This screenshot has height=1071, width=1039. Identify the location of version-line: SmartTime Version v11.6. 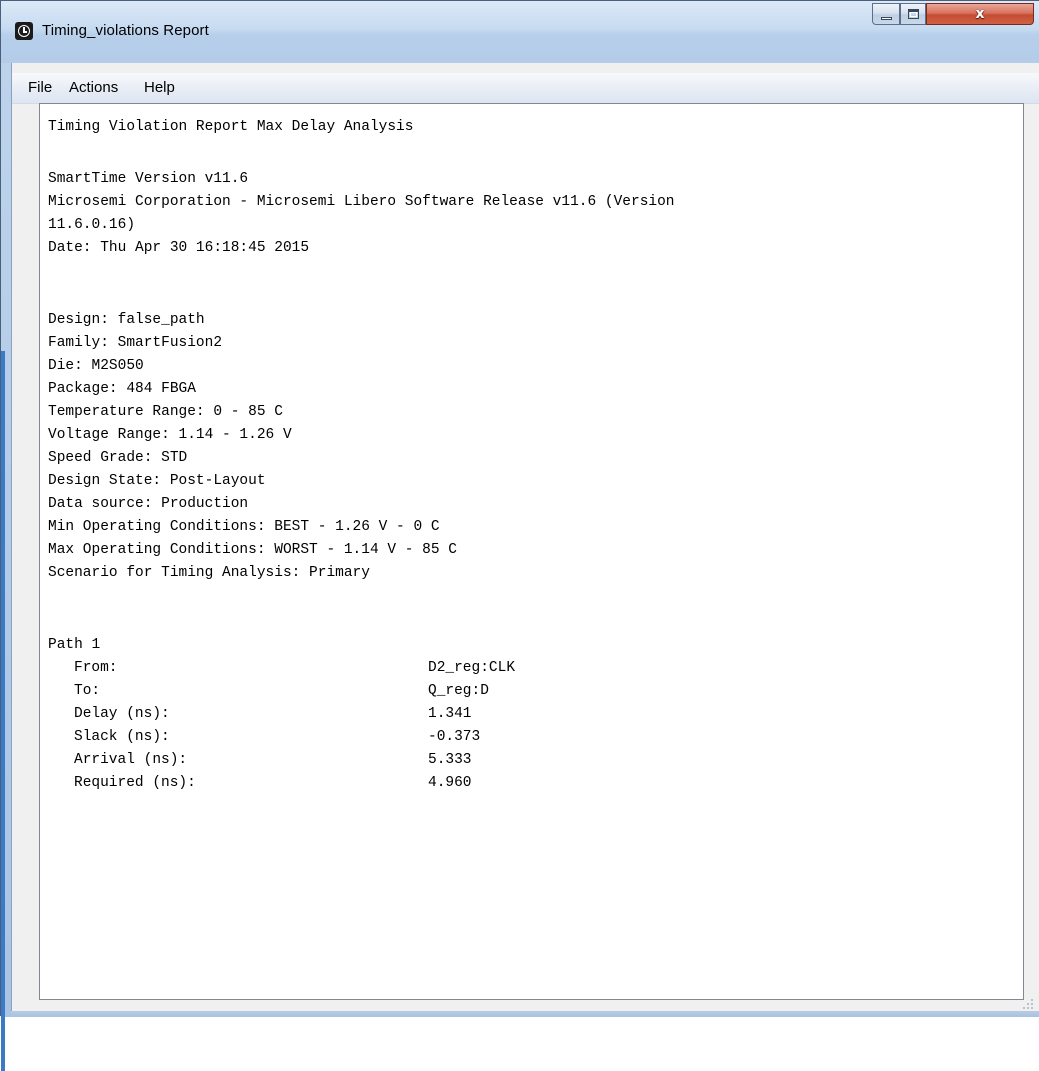
(148, 179).